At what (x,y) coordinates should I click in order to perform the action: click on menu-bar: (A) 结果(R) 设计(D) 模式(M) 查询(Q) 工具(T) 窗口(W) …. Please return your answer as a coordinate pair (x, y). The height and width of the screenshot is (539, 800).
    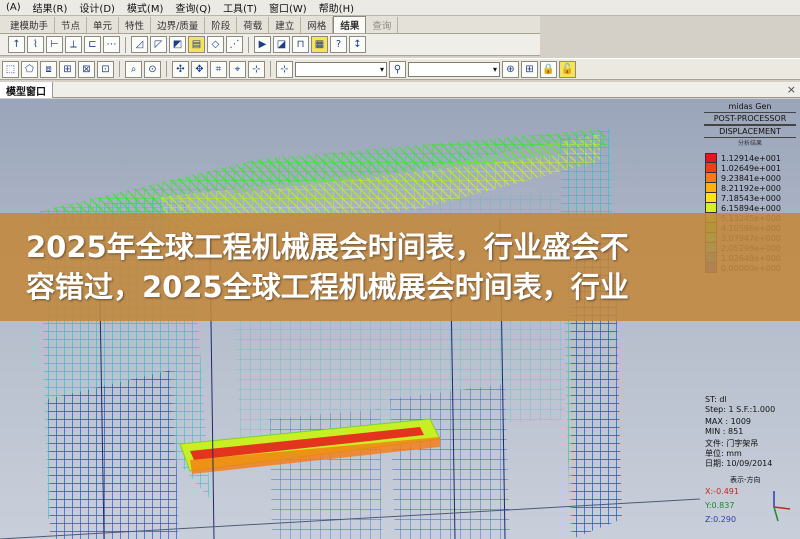
    Looking at the image, I should click on (400, 8).